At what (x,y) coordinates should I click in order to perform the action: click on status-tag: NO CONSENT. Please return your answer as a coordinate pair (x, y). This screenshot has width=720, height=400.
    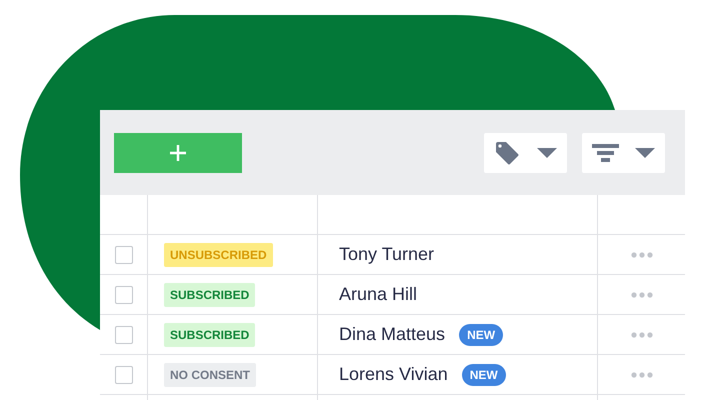
    Looking at the image, I should click on (210, 374).